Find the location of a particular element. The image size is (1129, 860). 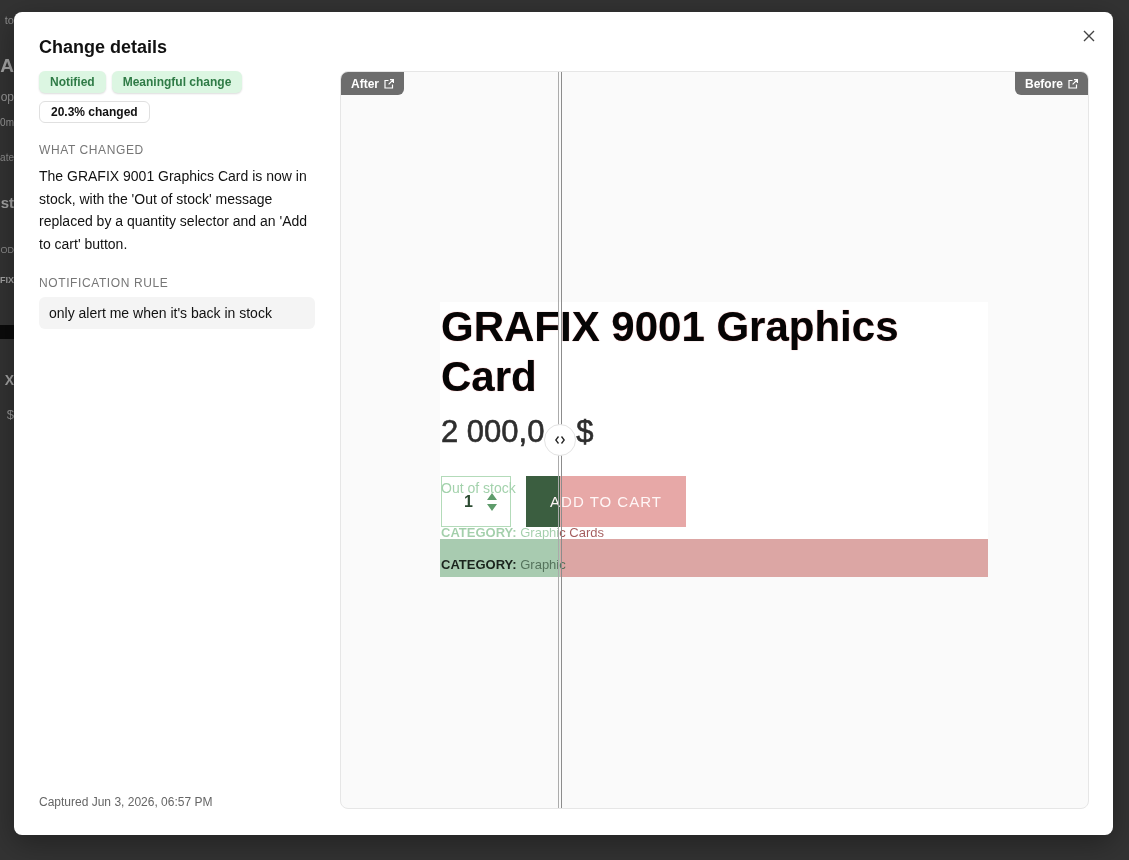

product-price: 2 000,0 is located at coordinates (492, 432).